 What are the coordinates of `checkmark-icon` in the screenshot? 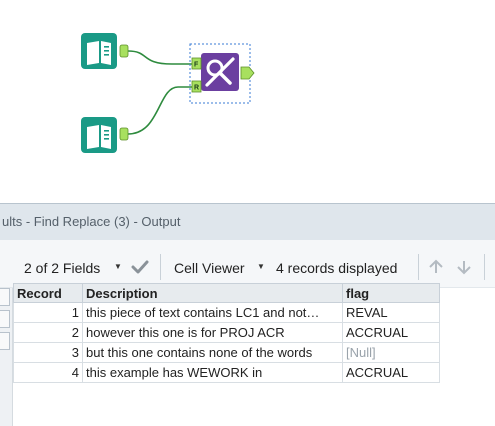 It's located at (140, 269).